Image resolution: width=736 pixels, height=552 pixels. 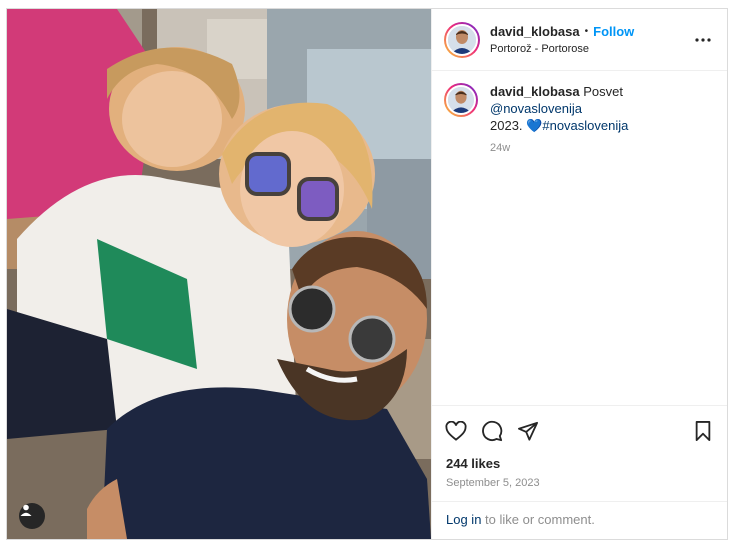 I want to click on share-icon, so click(x=528, y=431).